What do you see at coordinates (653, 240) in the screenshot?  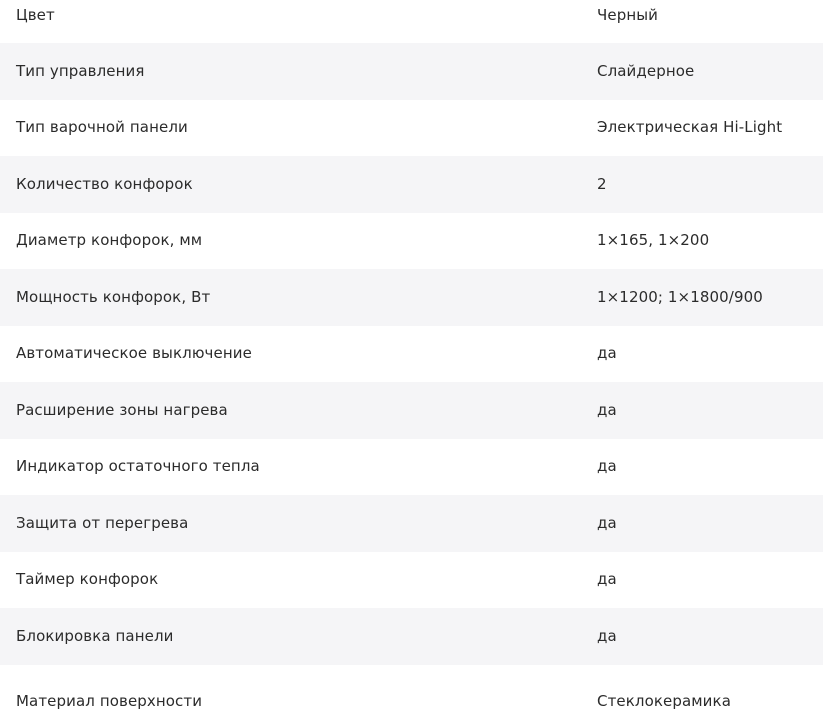 I see `spec-value: 1×165, 1×200` at bounding box center [653, 240].